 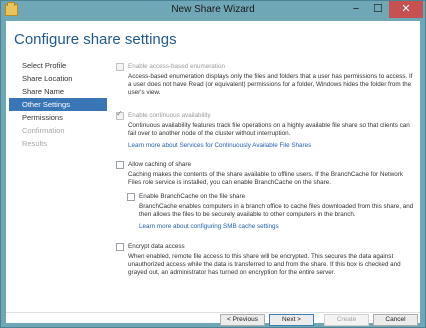 What do you see at coordinates (176, 66) in the screenshot?
I see `abe-label: Enable access-based enumeration` at bounding box center [176, 66].